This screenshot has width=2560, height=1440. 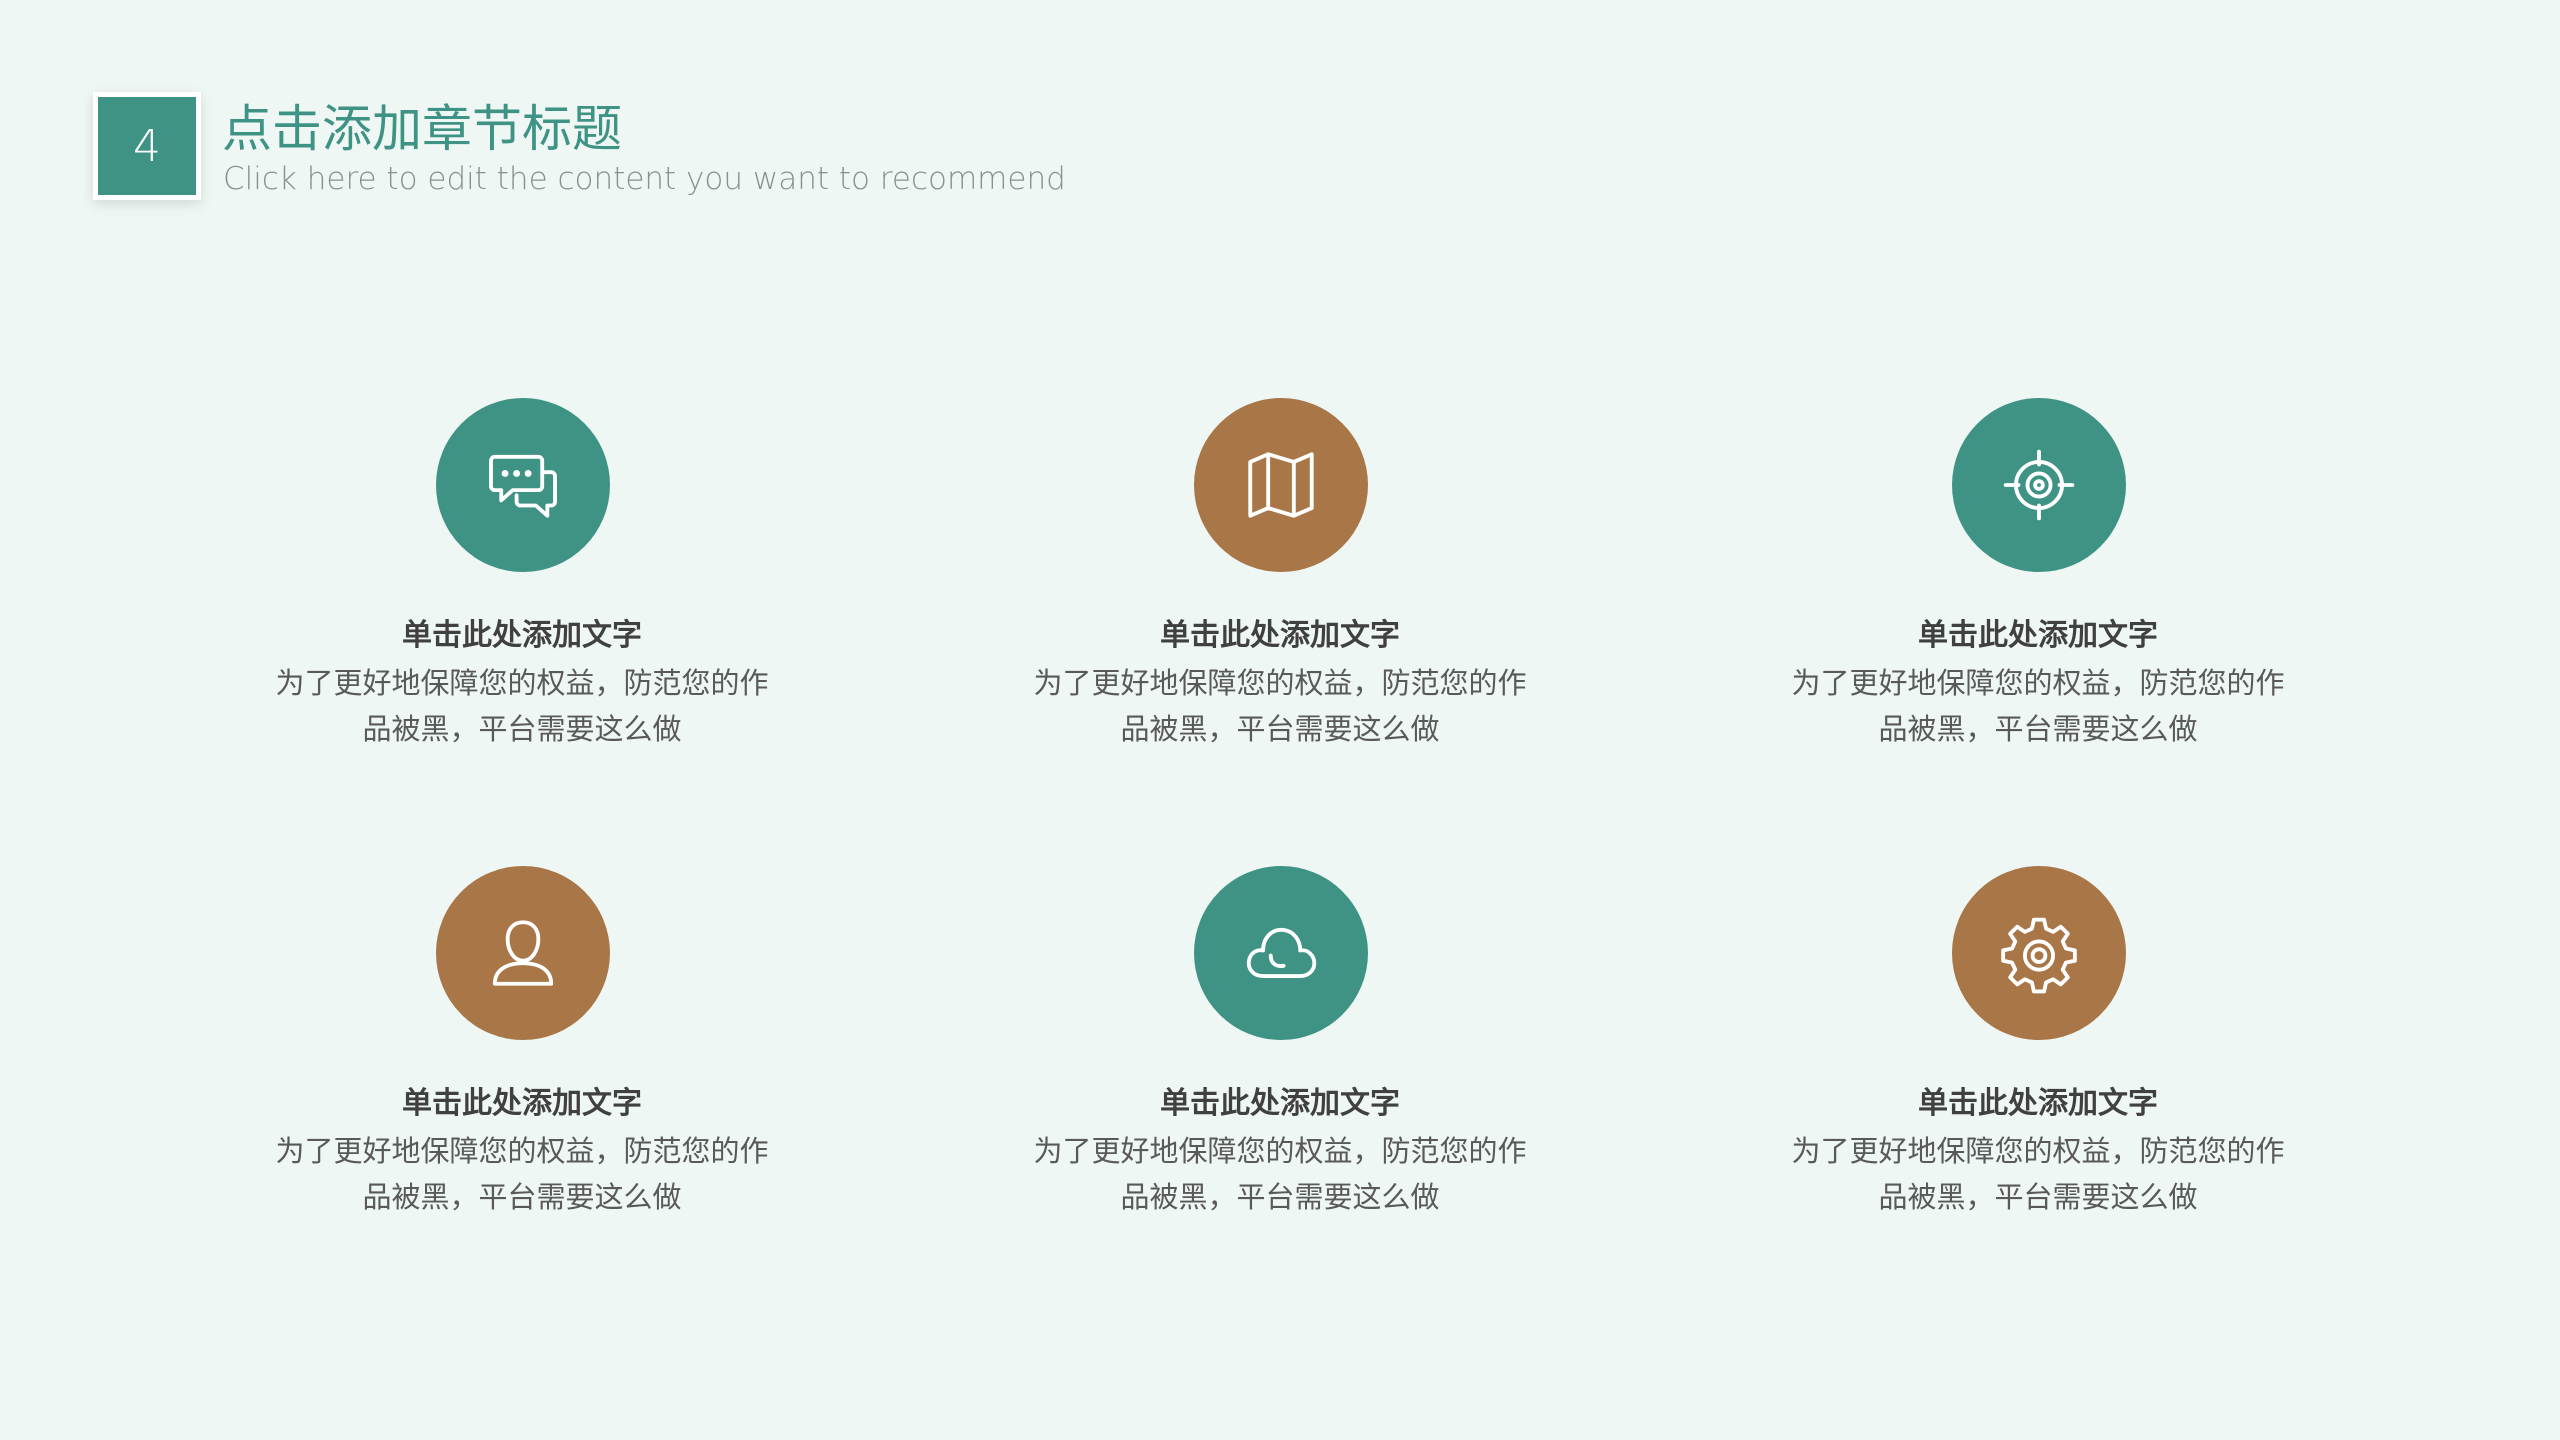 I want to click on target-icon, so click(x=2039, y=485).